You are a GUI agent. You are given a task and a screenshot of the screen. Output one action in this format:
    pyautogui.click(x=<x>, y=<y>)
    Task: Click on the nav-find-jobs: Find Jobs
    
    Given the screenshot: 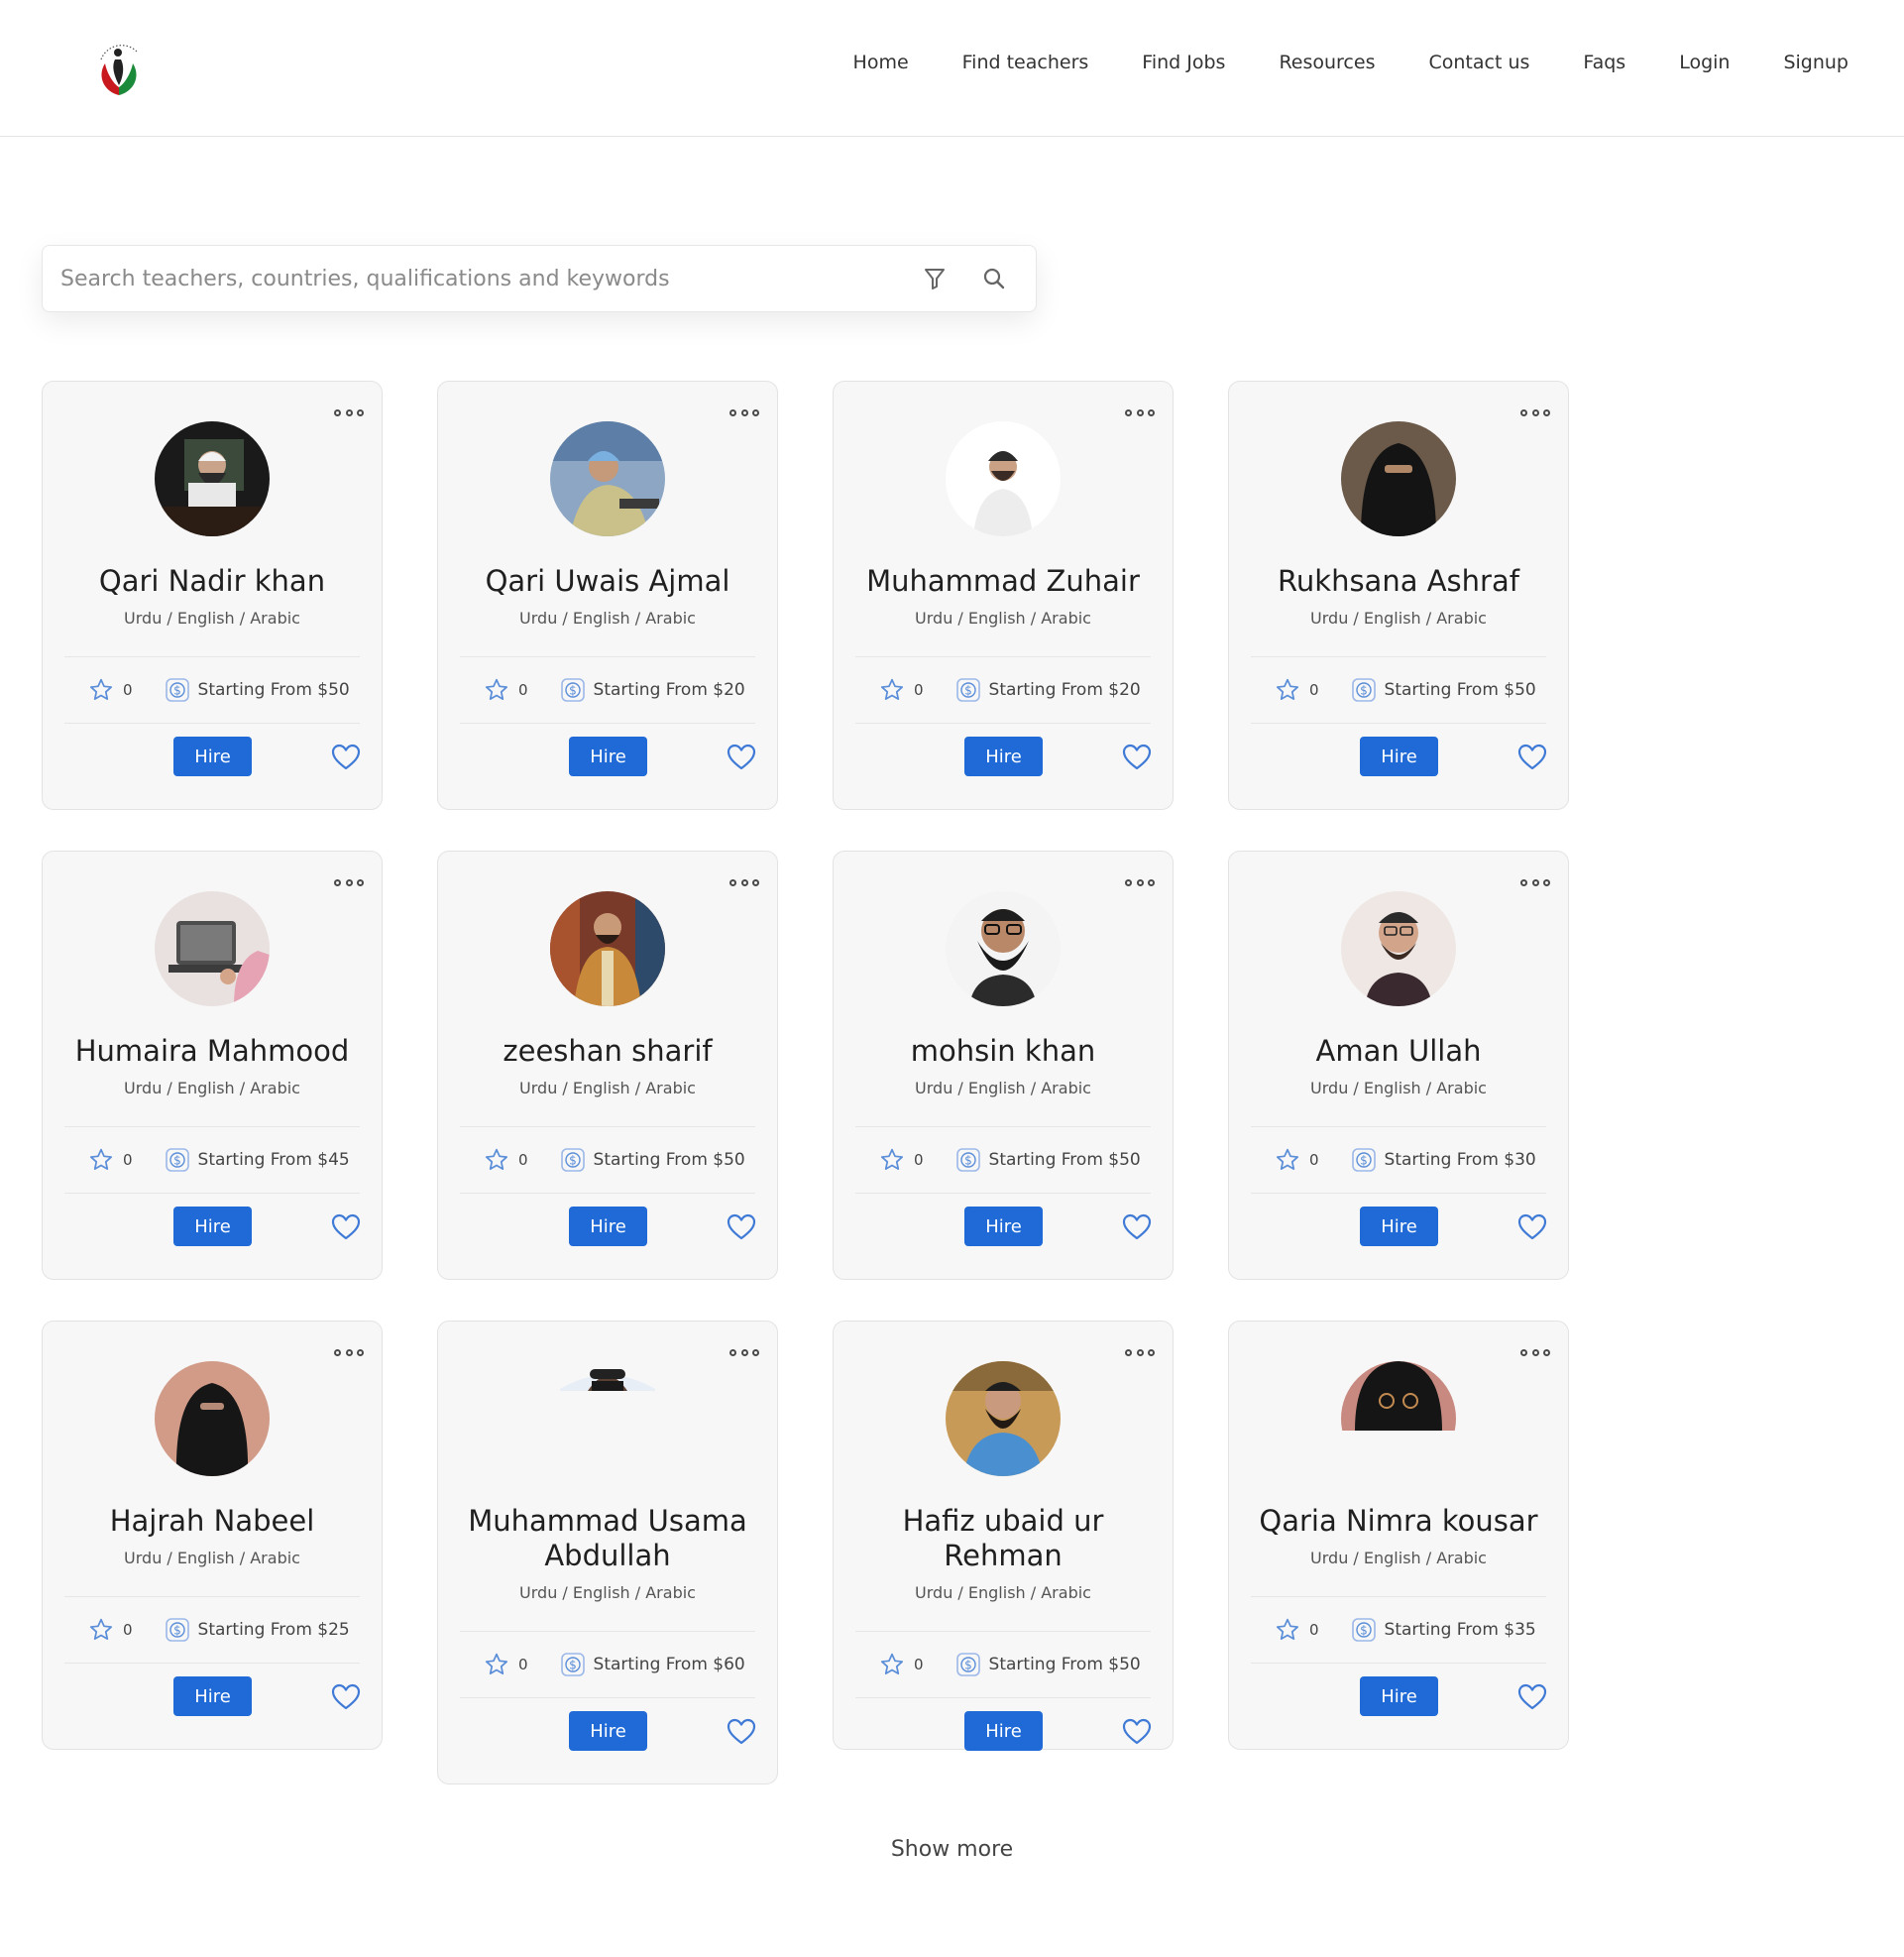 What is the action you would take?
    pyautogui.click(x=1183, y=62)
    